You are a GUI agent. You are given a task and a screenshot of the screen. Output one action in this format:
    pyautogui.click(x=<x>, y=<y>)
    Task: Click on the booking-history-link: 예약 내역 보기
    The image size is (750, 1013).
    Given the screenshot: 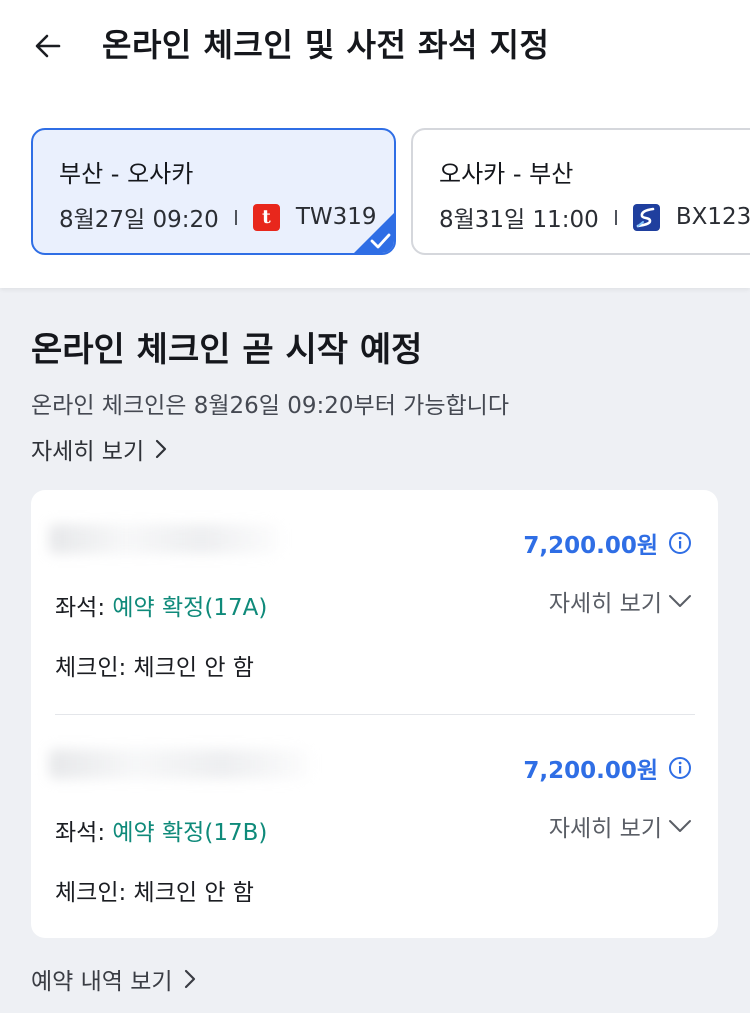 What is the action you would take?
    pyautogui.click(x=114, y=979)
    